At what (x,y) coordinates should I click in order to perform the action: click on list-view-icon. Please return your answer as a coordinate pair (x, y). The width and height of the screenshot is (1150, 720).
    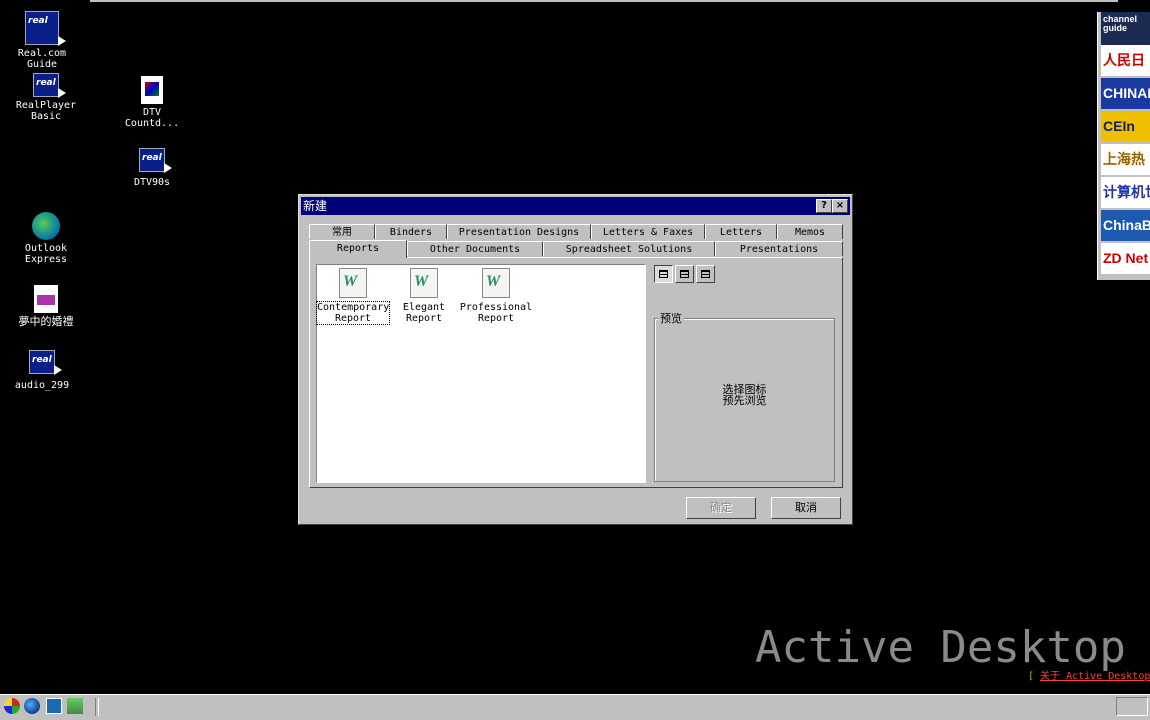
    Looking at the image, I should click on (684, 274).